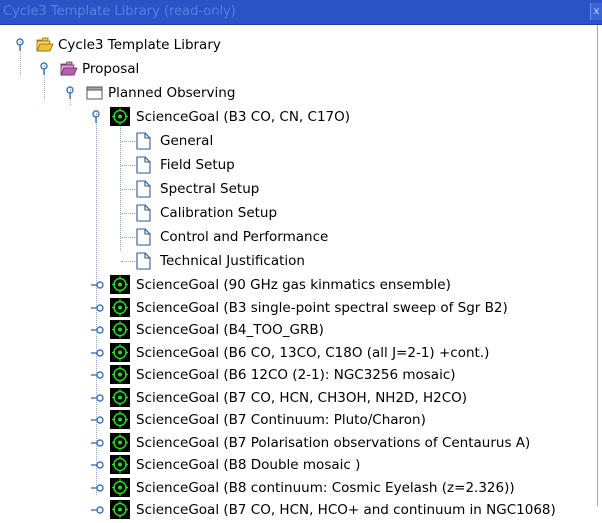 The image size is (602, 523). Describe the element at coordinates (248, 465) in the screenshot. I see `tree-node-label: ScienceGoal (B8 Double mosaic )` at that location.